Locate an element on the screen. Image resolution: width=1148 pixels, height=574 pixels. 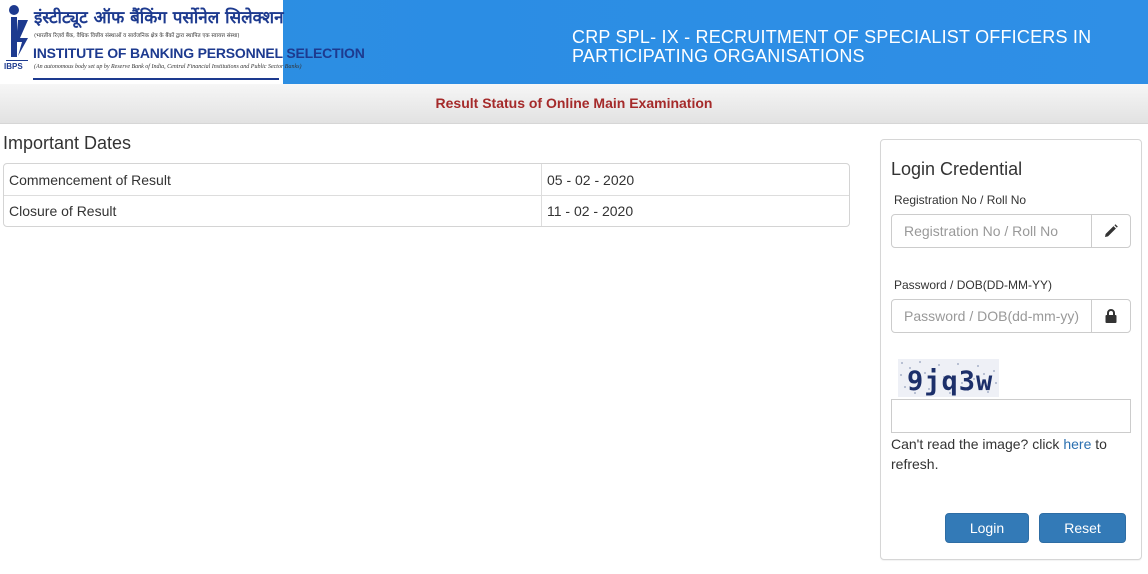
date-value: 05 - 02 - 2020 is located at coordinates (591, 179).